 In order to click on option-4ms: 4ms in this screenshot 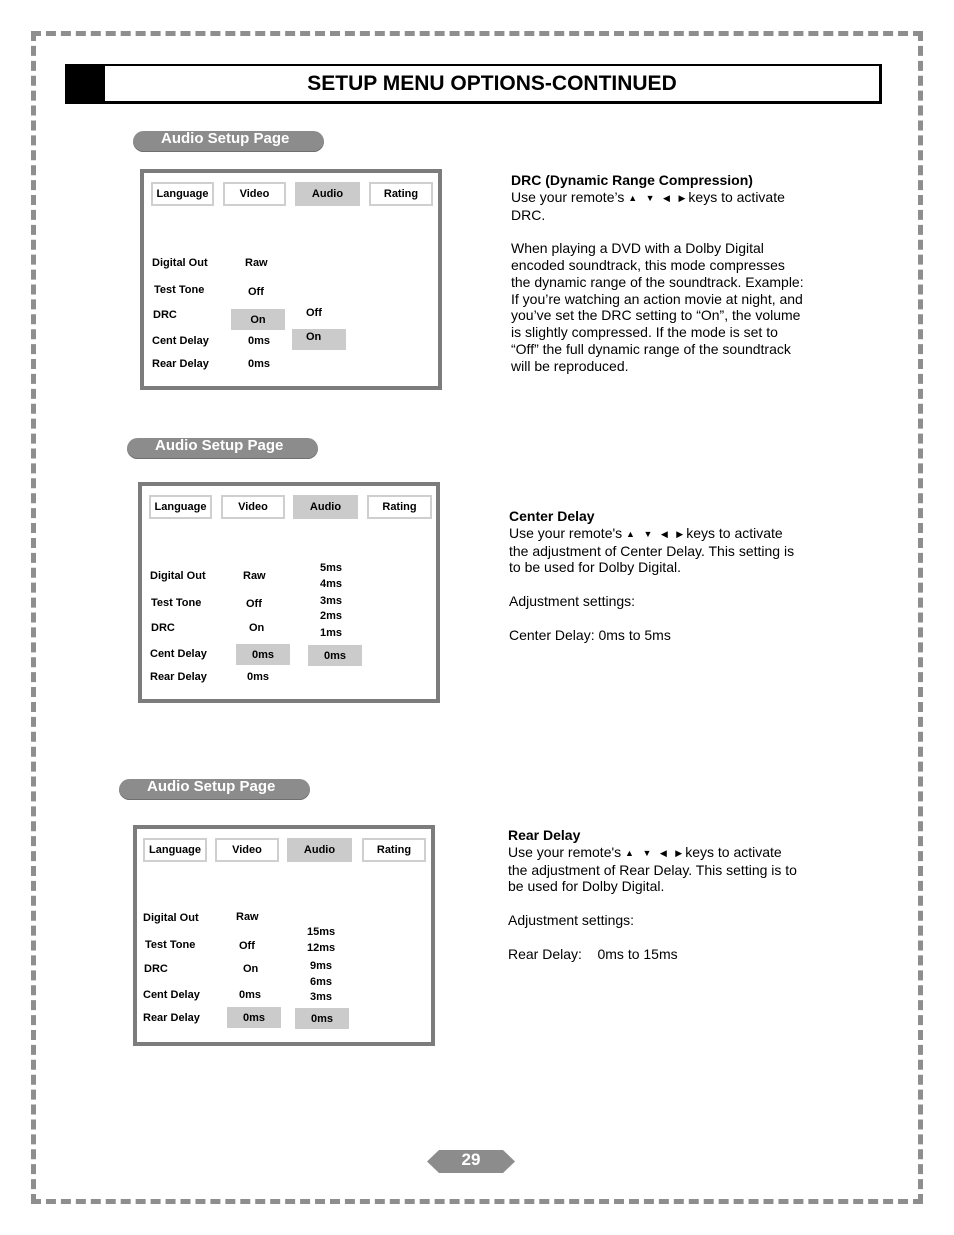, I will do `click(331, 584)`.